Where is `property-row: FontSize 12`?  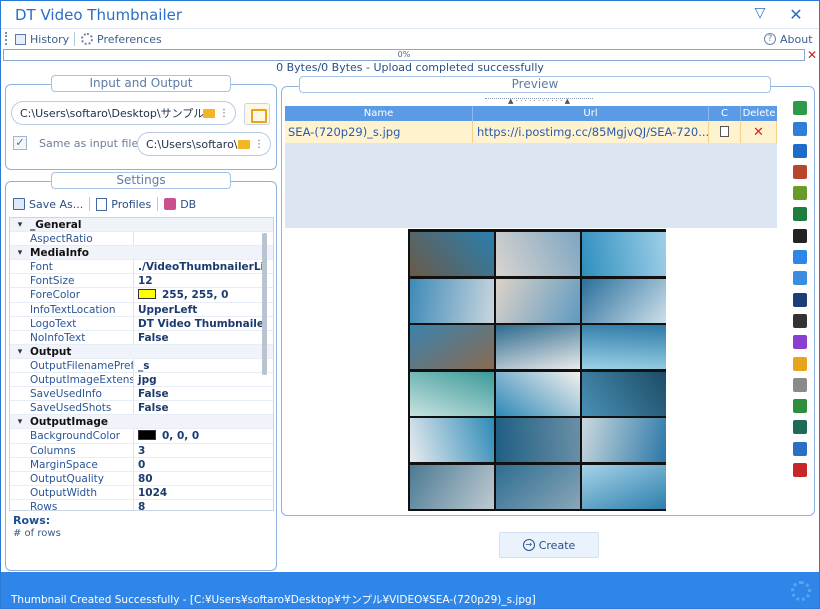 property-row: FontSize 12 is located at coordinates (141, 281).